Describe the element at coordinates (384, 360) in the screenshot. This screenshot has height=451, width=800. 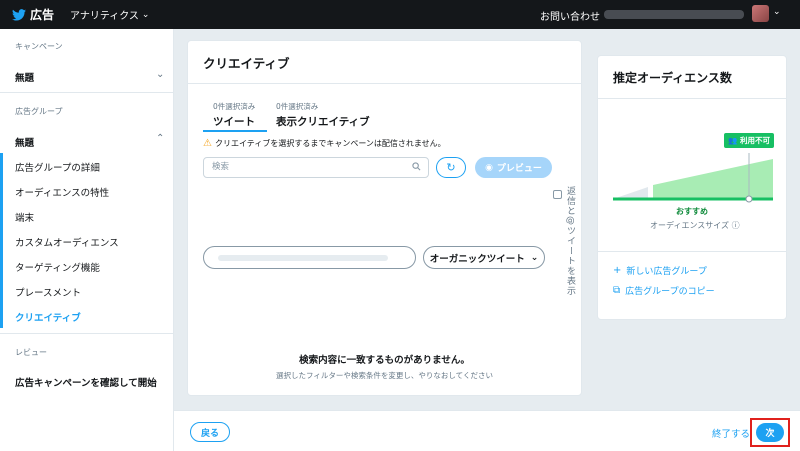
I see `empty-state-title: 検索内容に一致するものがありません。` at that location.